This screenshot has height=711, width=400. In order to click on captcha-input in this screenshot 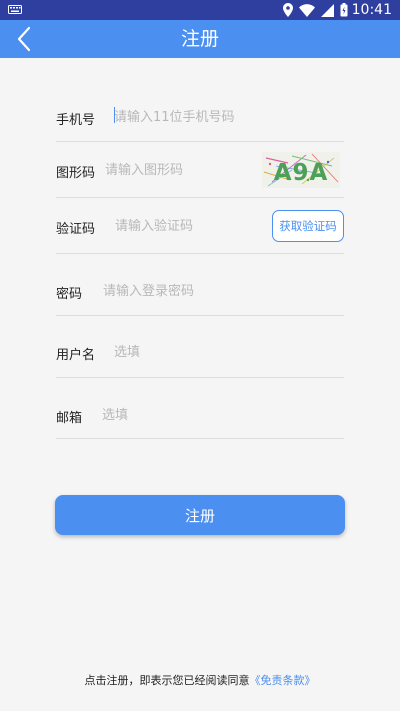, I will do `click(175, 170)`.